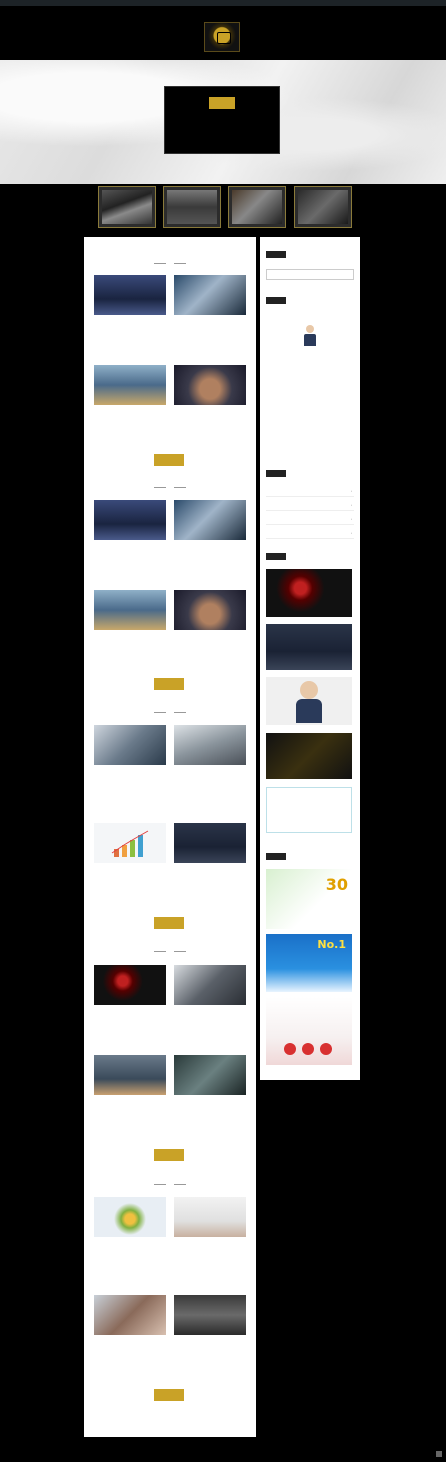  What do you see at coordinates (309, 899) in the screenshot?
I see `ad-banner: 30` at bounding box center [309, 899].